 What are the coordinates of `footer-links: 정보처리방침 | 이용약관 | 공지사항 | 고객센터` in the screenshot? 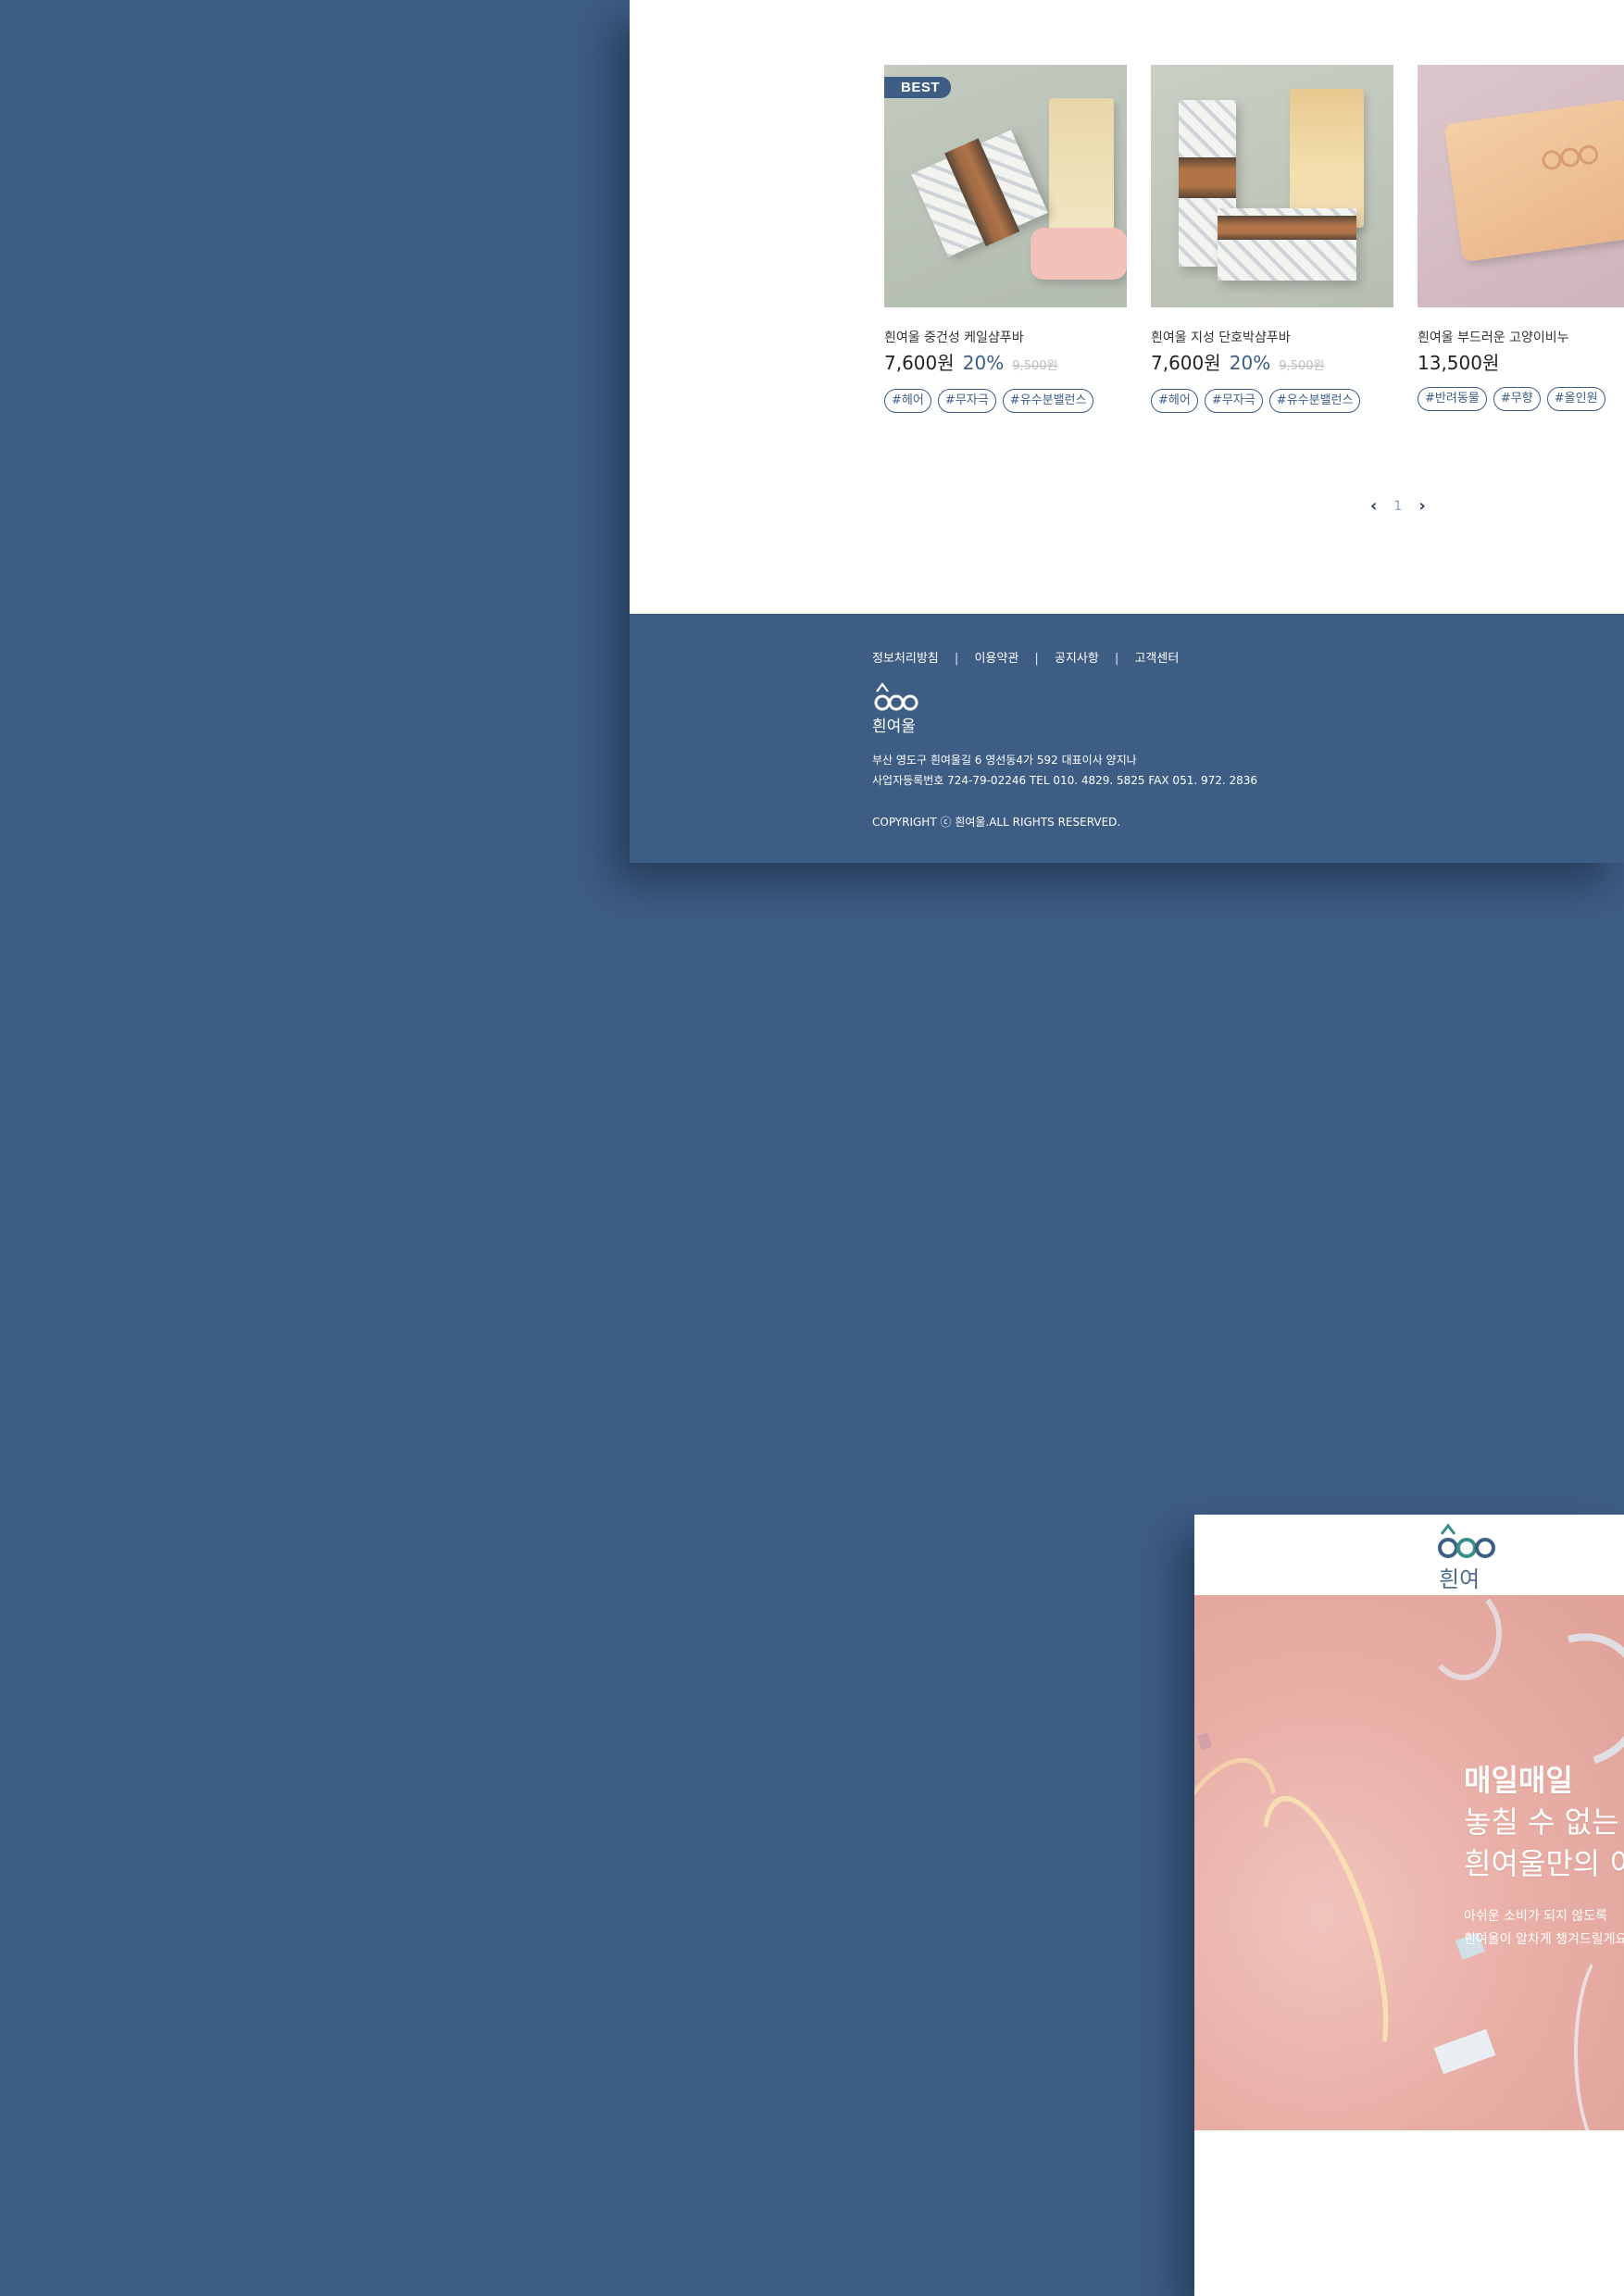 It's located at (1025, 657).